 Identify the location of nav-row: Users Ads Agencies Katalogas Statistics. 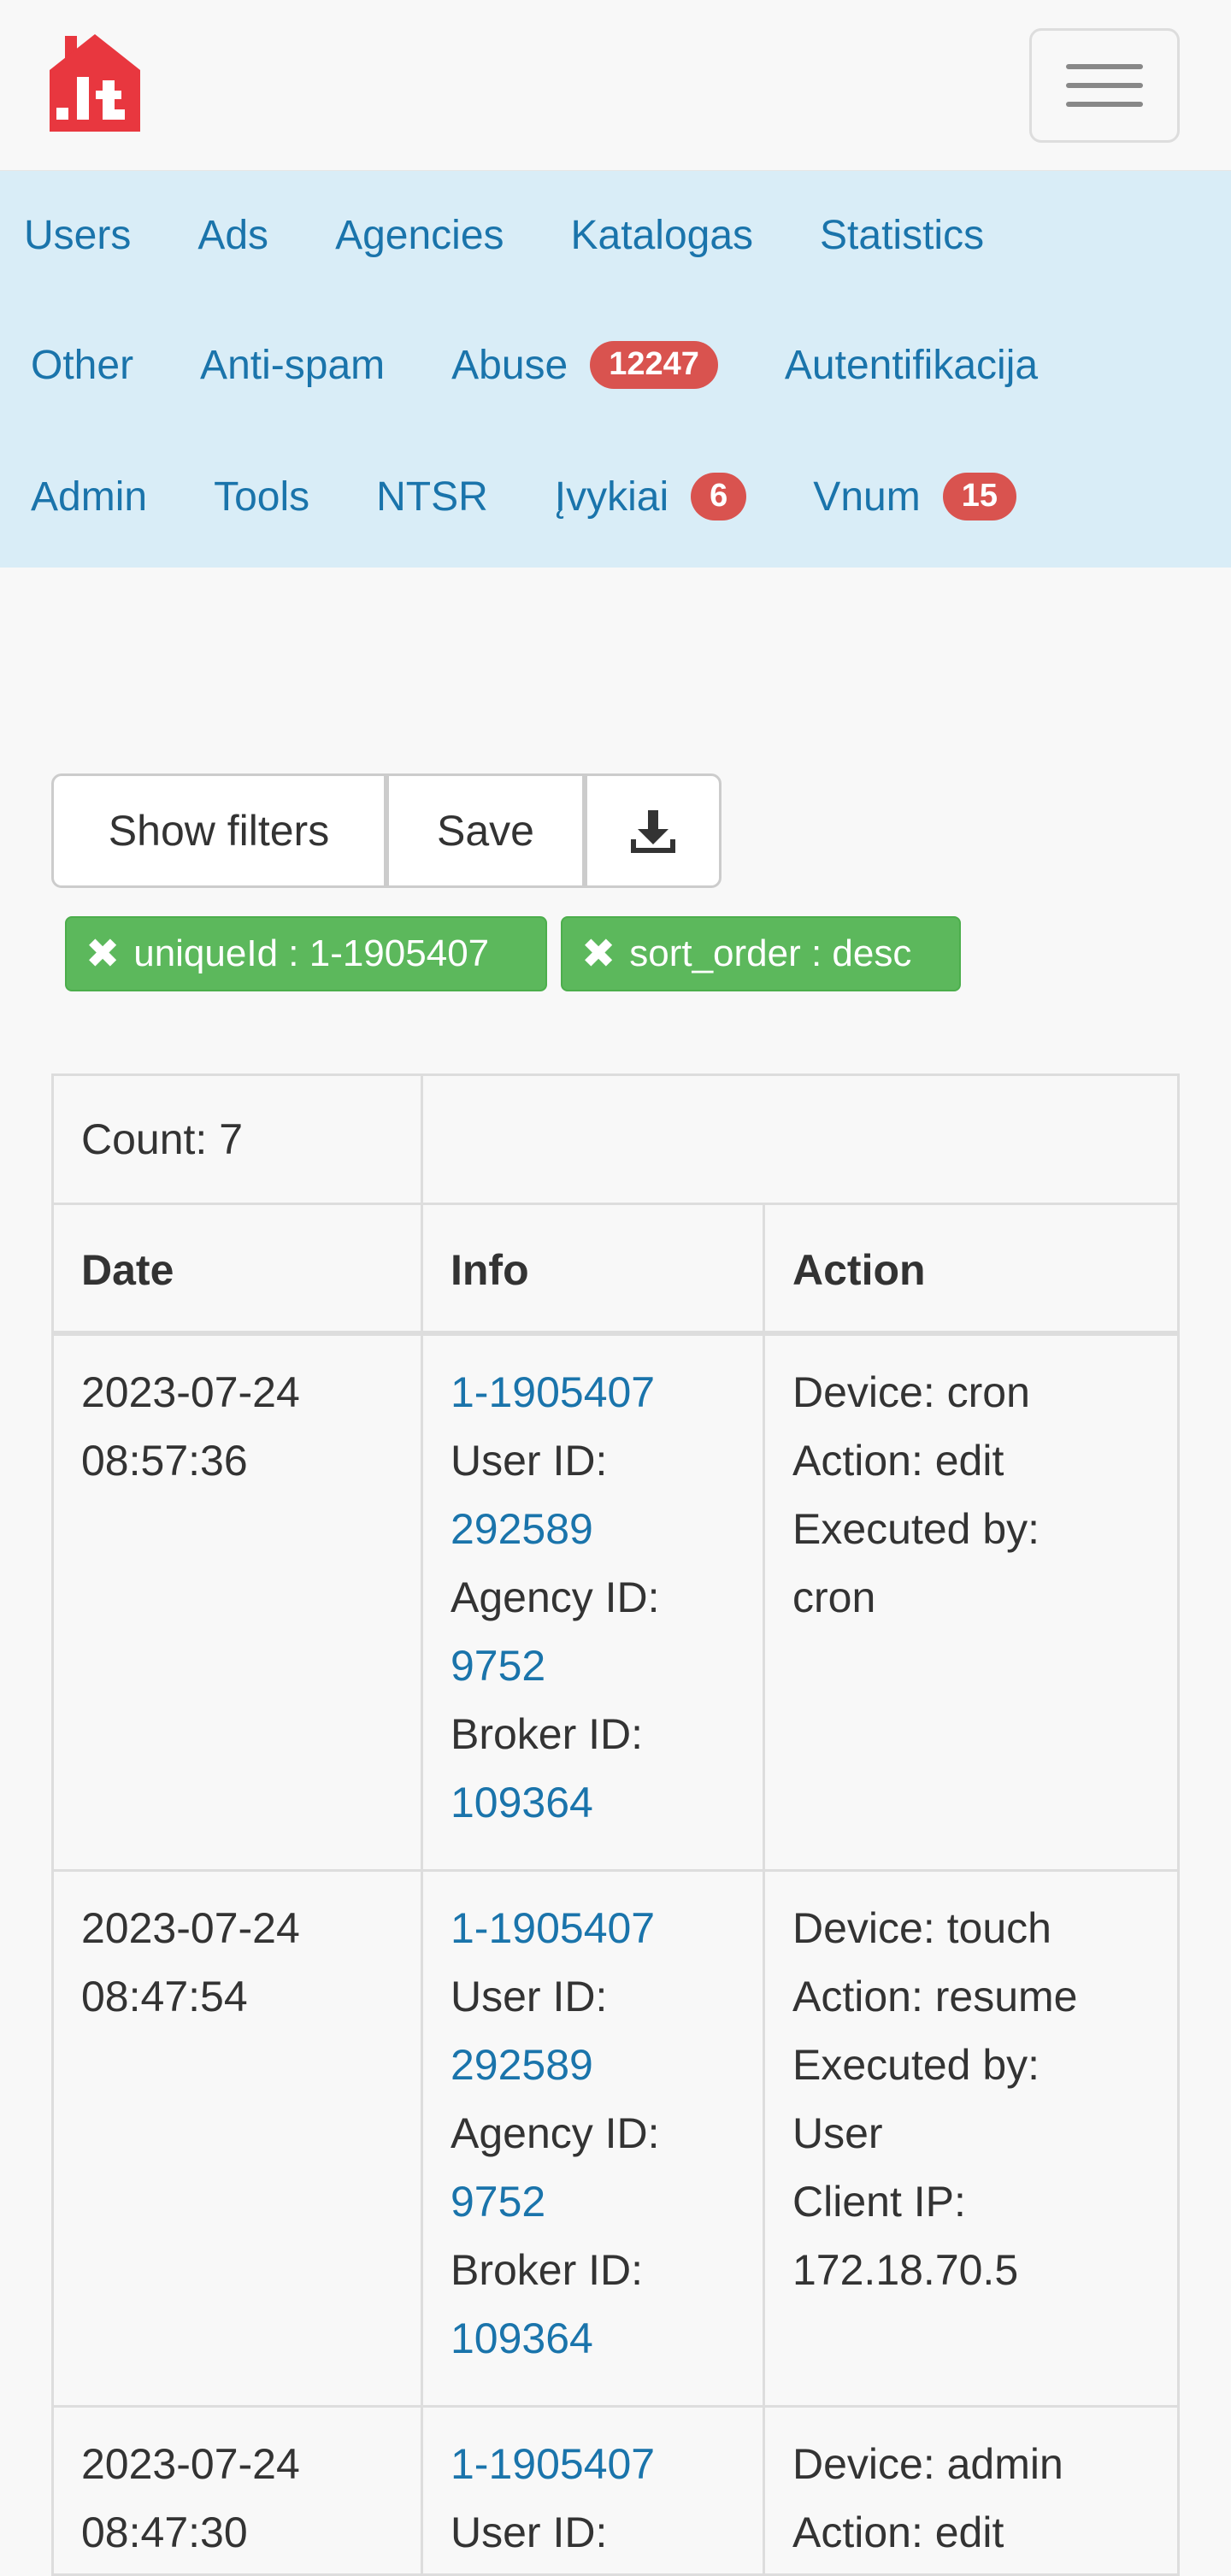
(615, 235).